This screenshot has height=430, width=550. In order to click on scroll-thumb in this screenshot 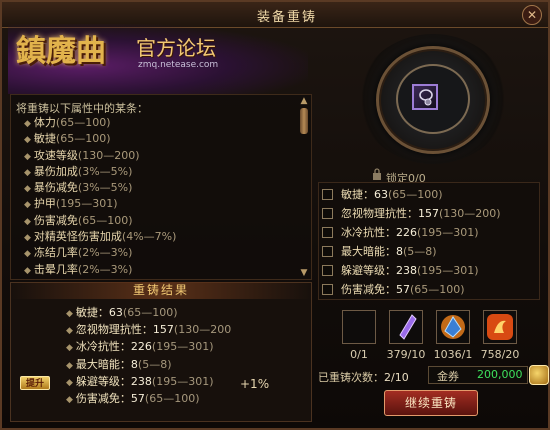, I will do `click(304, 121)`.